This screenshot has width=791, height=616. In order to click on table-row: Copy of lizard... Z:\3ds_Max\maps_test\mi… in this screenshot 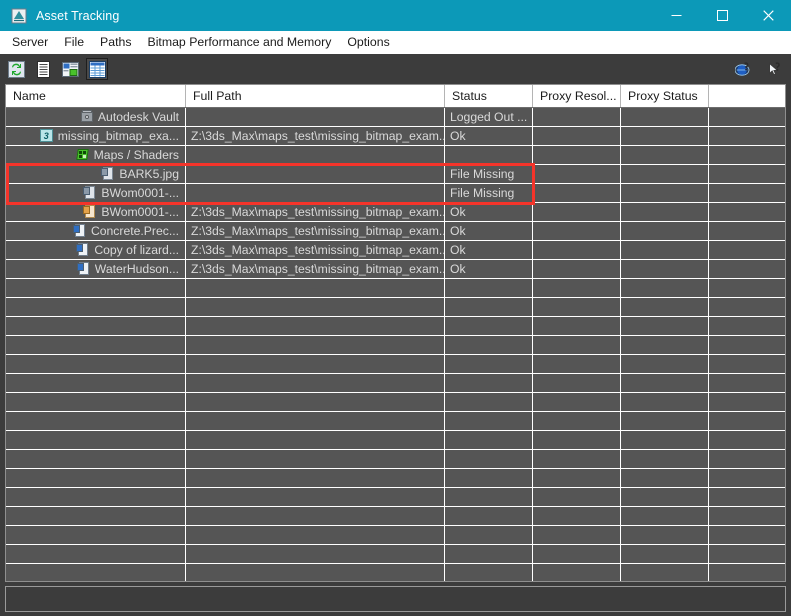, I will do `click(395, 250)`.